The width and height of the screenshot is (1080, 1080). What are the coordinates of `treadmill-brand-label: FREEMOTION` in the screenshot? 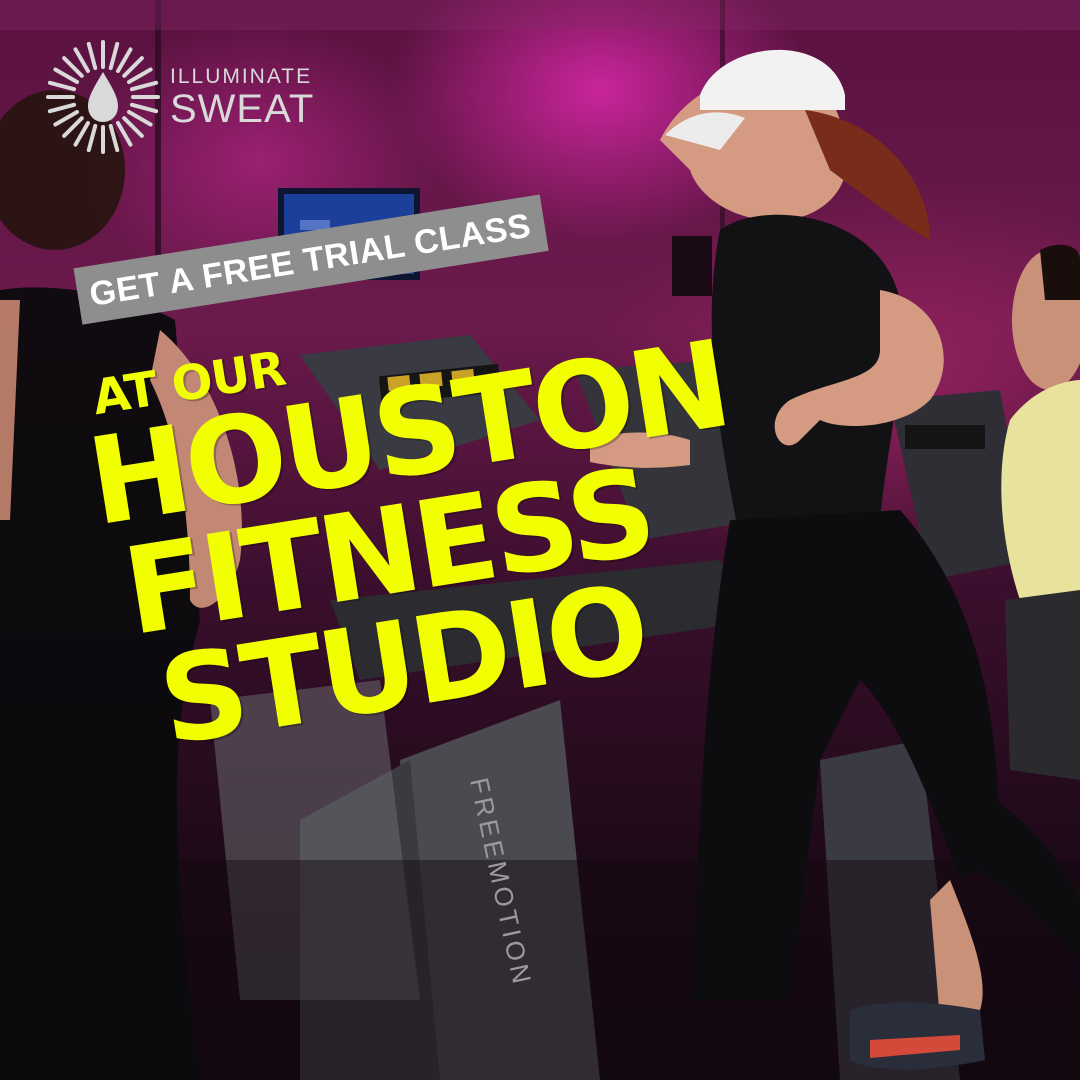 It's located at (501, 882).